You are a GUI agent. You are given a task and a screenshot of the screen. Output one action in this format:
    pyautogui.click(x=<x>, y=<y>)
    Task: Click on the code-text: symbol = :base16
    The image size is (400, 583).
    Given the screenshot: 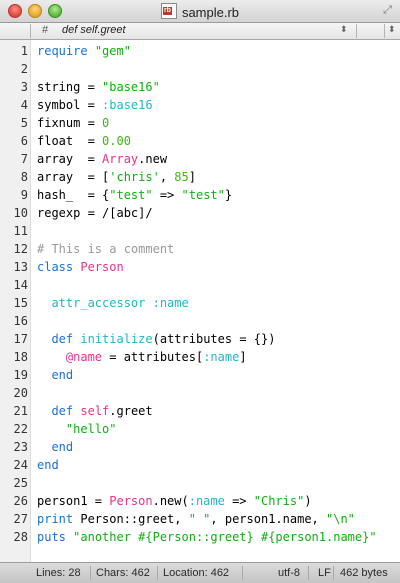 What is the action you would take?
    pyautogui.click(x=95, y=105)
    